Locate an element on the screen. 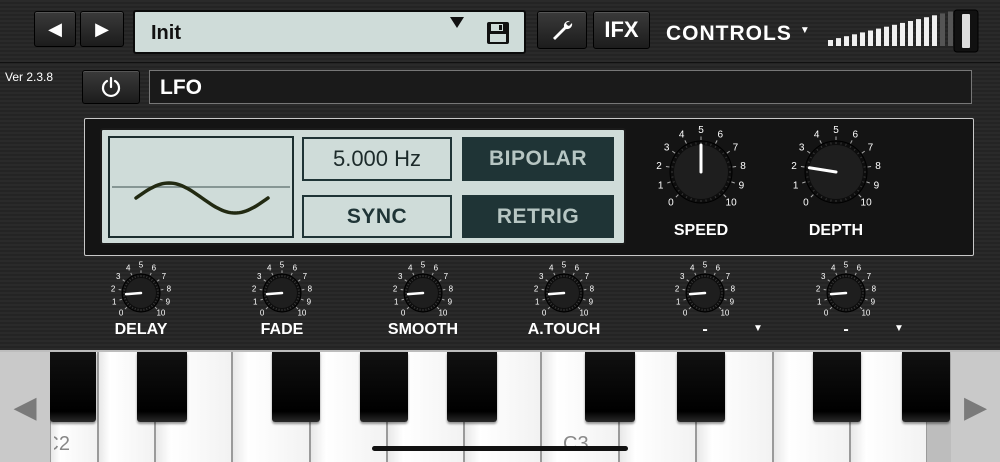  power-button is located at coordinates (111, 87).